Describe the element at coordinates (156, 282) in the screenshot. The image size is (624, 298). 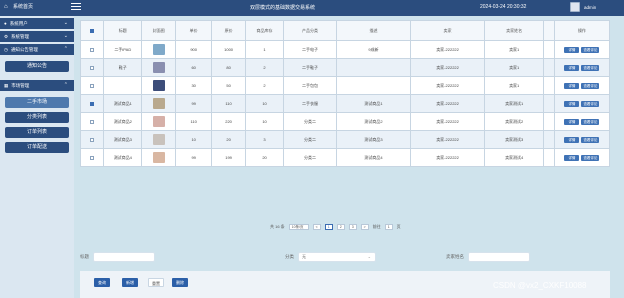
I see `reset-button: 重置` at that location.